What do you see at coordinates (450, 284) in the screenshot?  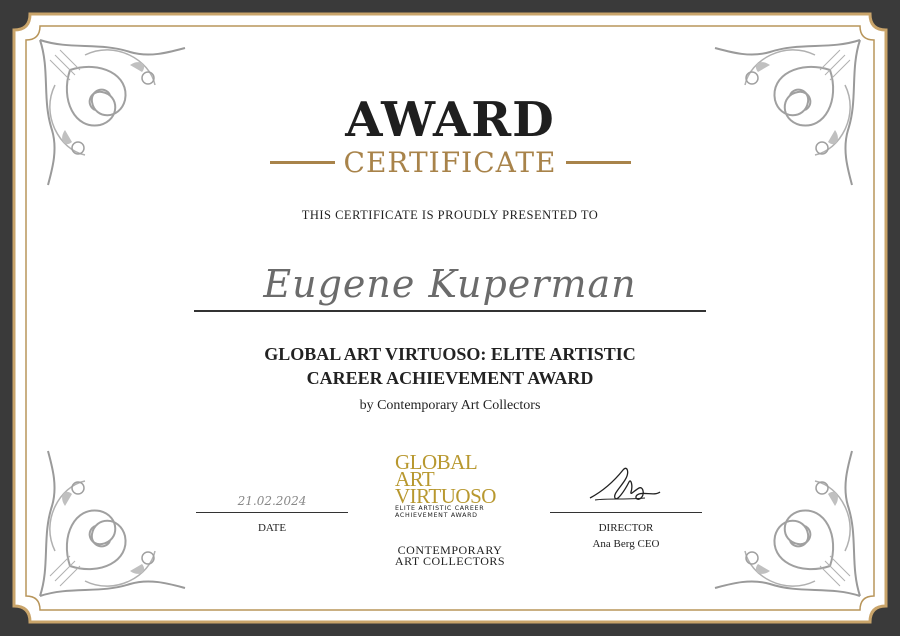 I see `recipient-name: Eugene Kuperman` at bounding box center [450, 284].